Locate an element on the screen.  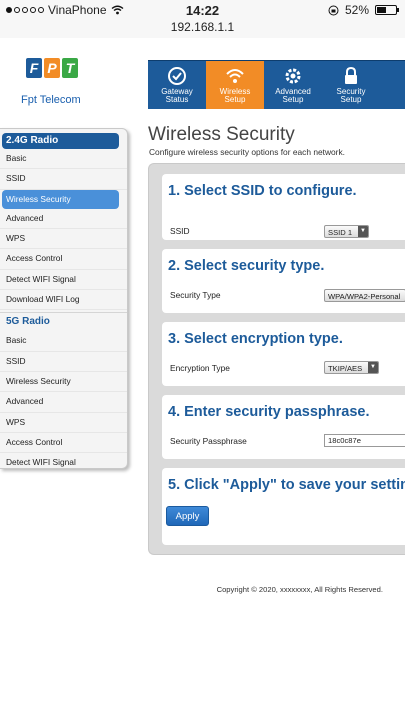
field-label: Security Passphrase is located at coordinates (208, 441).